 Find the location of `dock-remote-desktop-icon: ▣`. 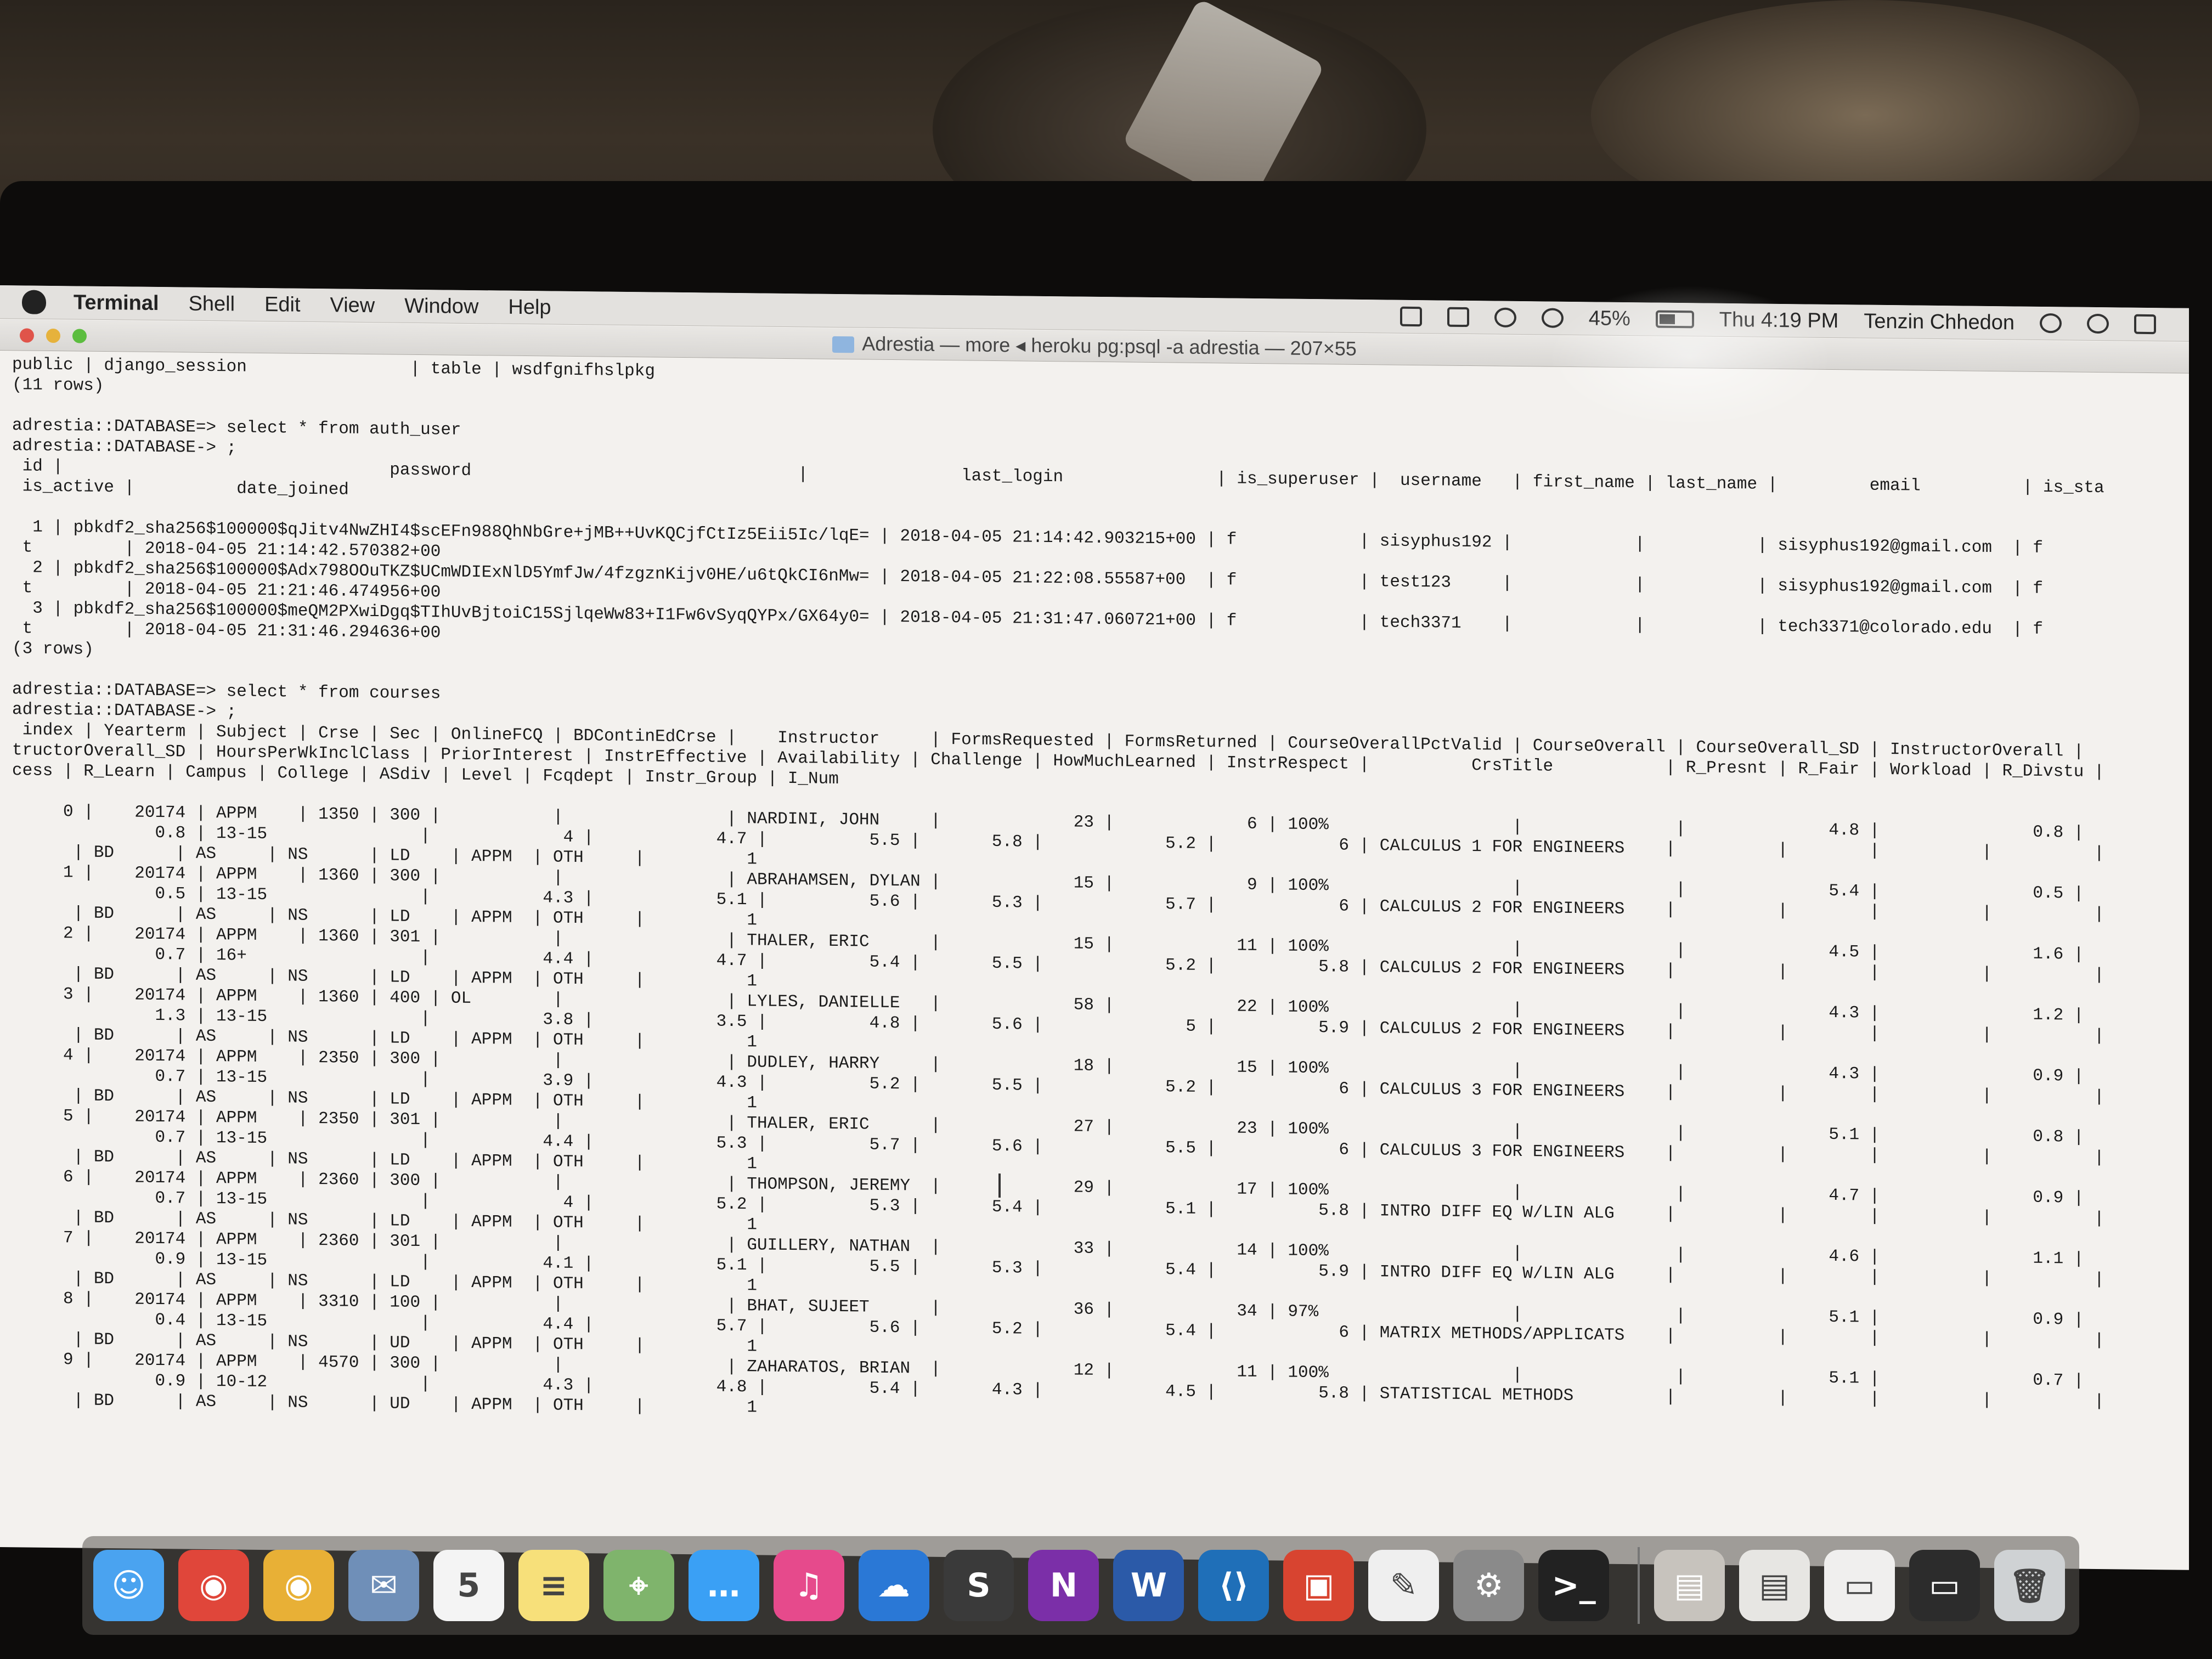

dock-remote-desktop-icon: ▣ is located at coordinates (1319, 1586).